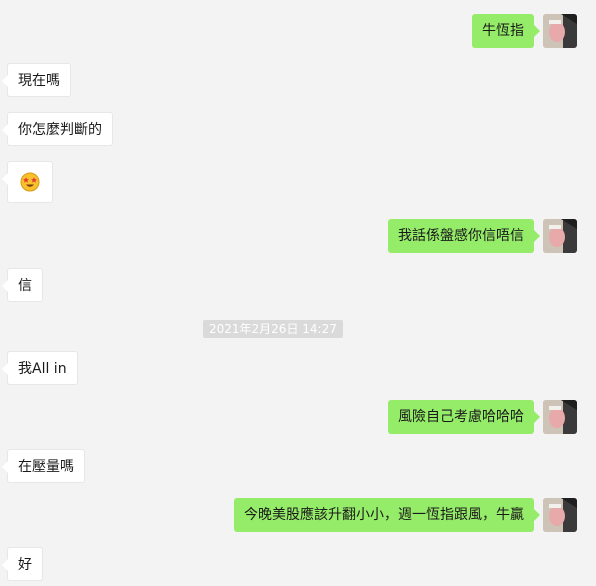  I want to click on message-bubble-incoming: 現在嗎, so click(36, 80).